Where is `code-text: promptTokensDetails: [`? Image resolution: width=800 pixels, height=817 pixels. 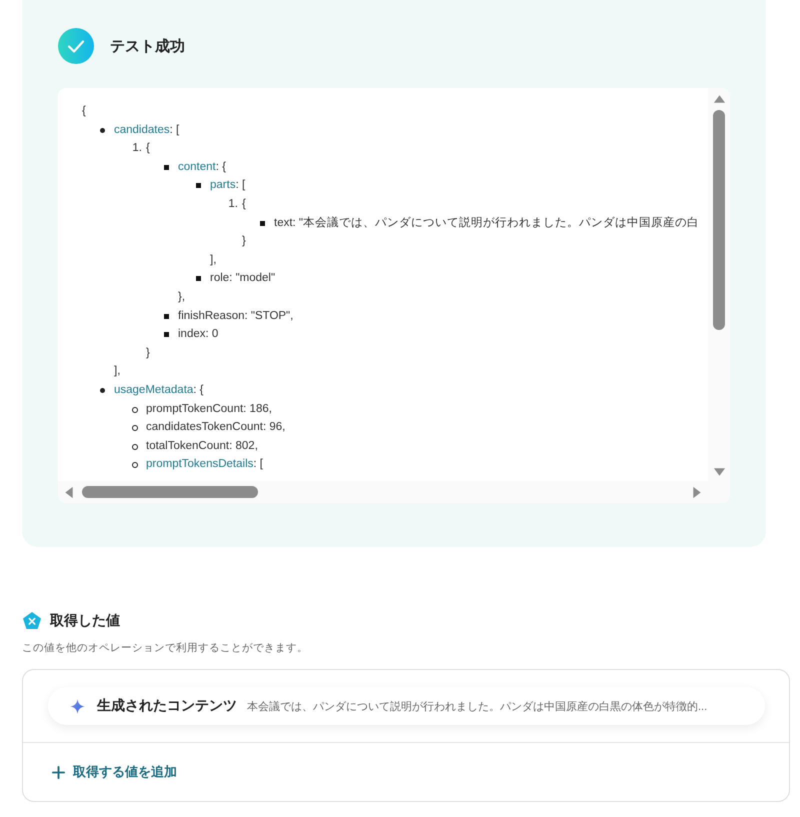
code-text: promptTokensDetails: [ is located at coordinates (204, 464).